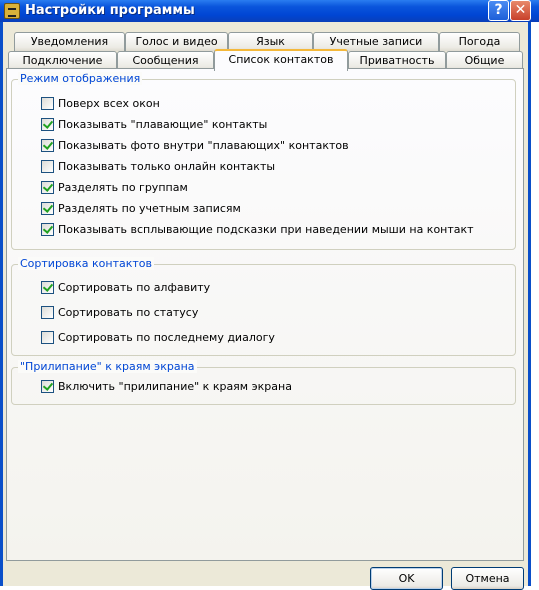  What do you see at coordinates (479, 41) in the screenshot?
I see `tab-weather: Погода` at bounding box center [479, 41].